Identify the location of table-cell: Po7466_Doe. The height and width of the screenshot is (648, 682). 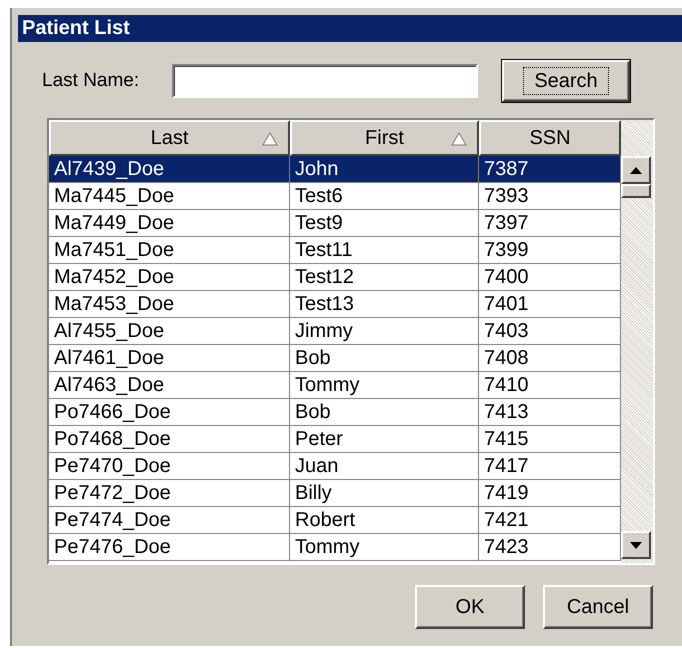
(169, 412).